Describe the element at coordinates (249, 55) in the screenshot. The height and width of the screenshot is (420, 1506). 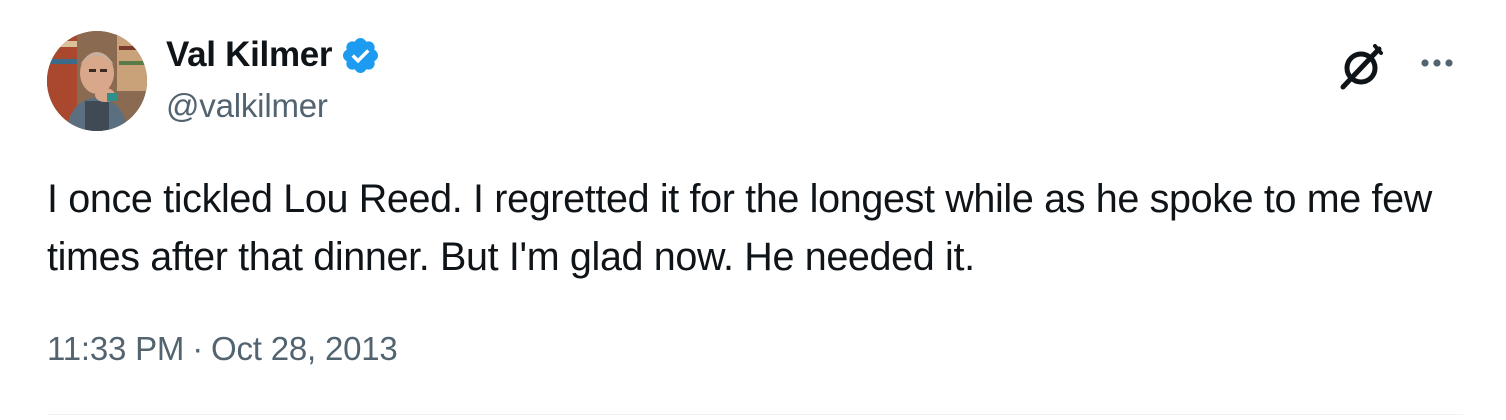
I see `display-name: Val Kilmer` at that location.